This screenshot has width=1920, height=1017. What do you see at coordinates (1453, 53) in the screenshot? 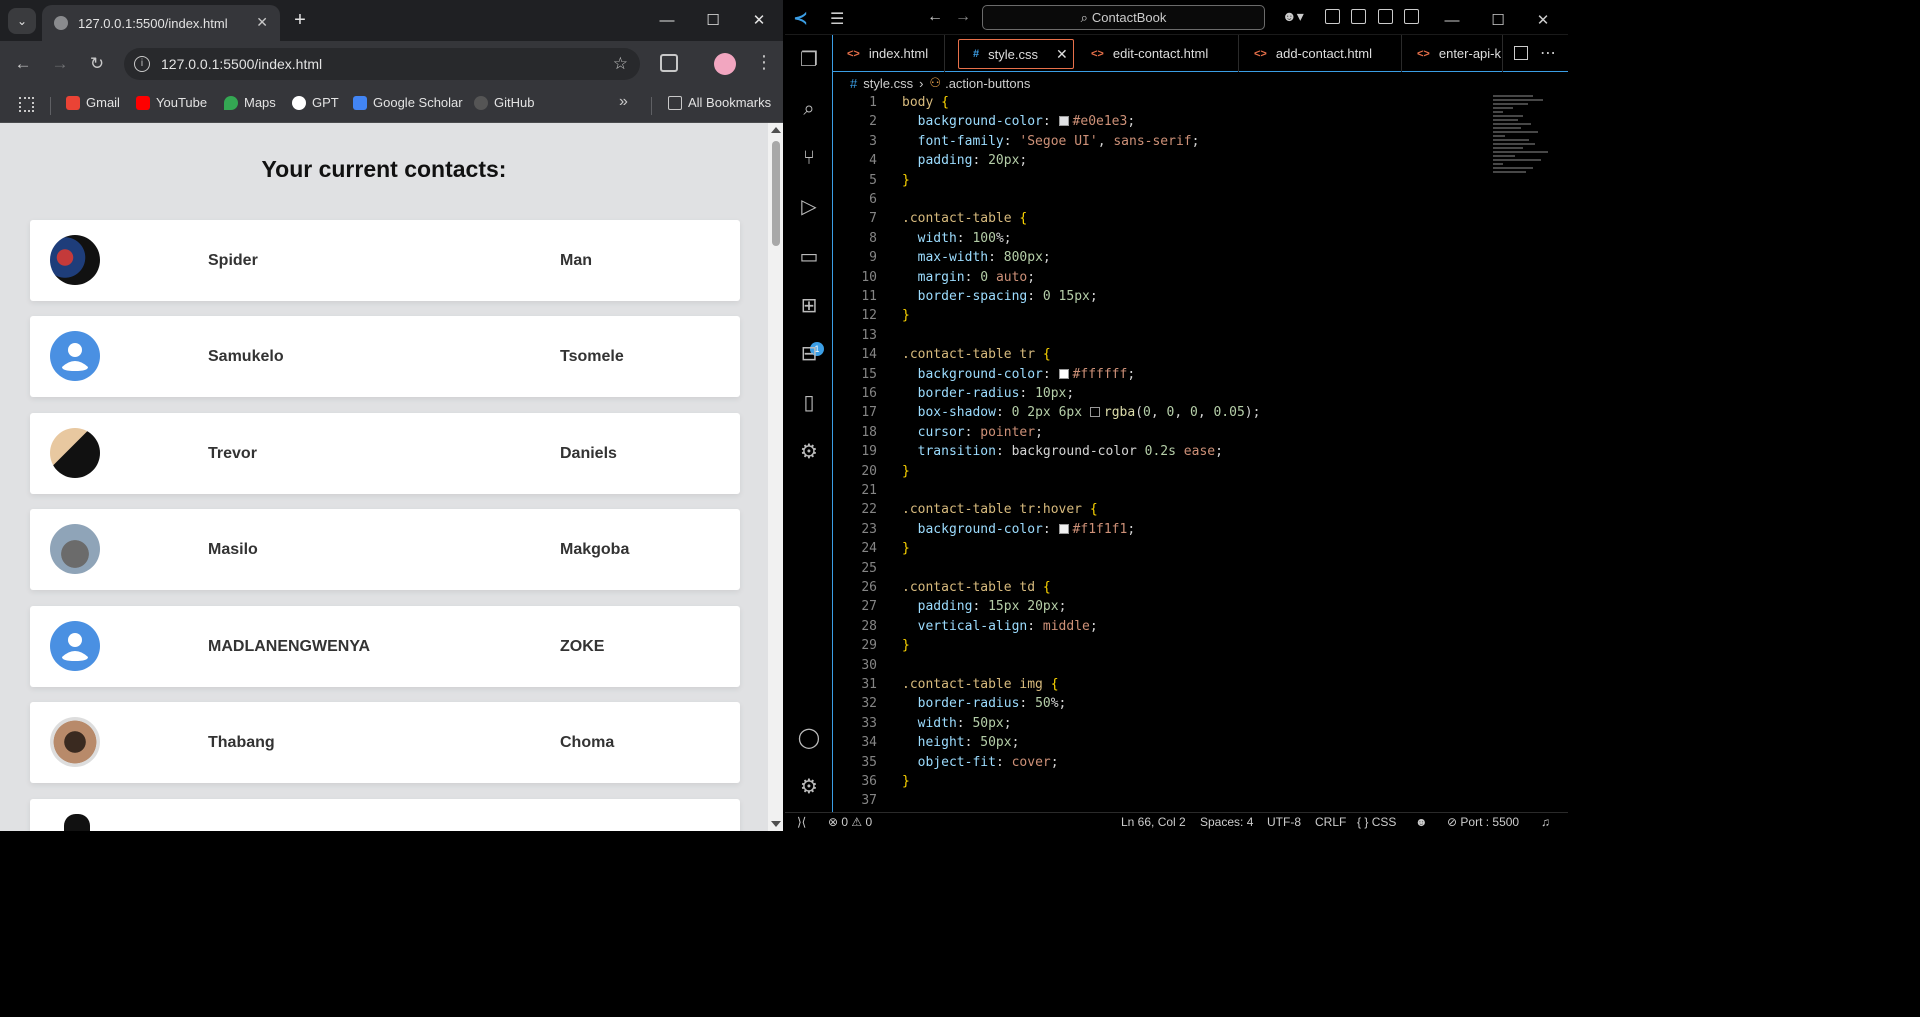
I see `tab-enter-api-key: <> enter-api-k` at bounding box center [1453, 53].